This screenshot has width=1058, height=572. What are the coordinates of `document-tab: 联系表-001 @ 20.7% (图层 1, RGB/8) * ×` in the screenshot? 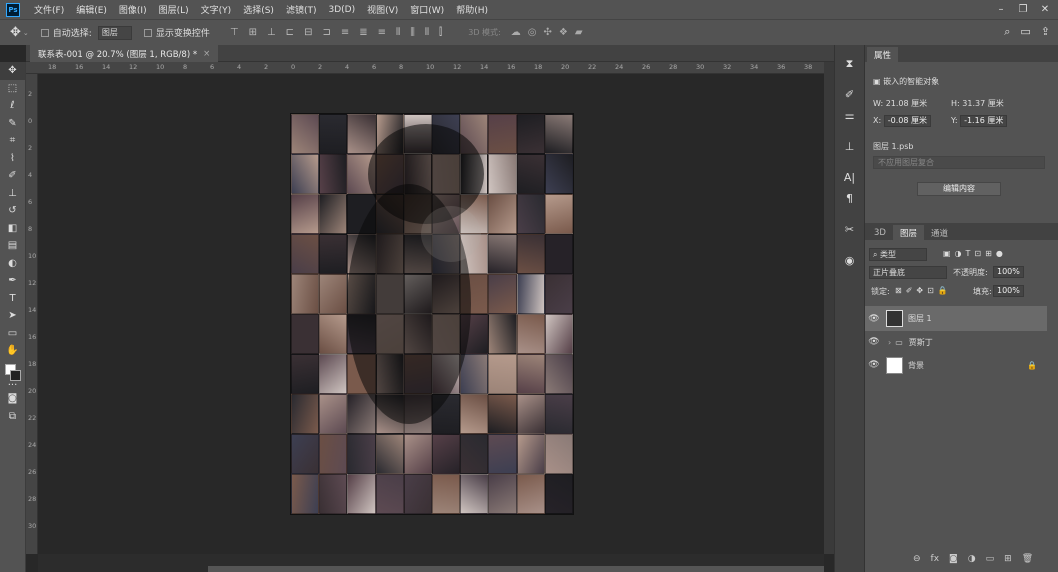 It's located at (124, 53).